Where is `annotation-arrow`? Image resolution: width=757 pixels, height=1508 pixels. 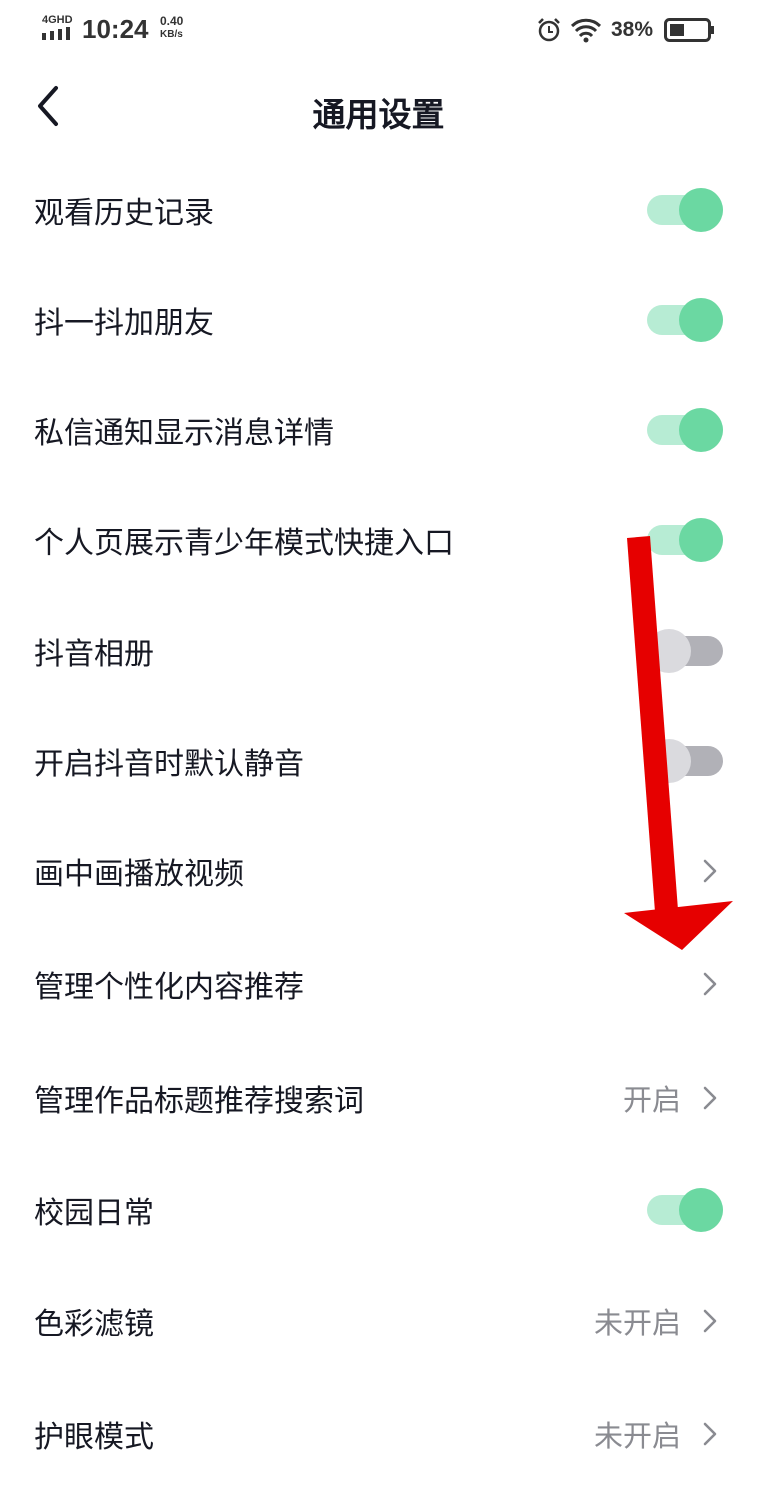
annotation-arrow is located at coordinates (678, 743).